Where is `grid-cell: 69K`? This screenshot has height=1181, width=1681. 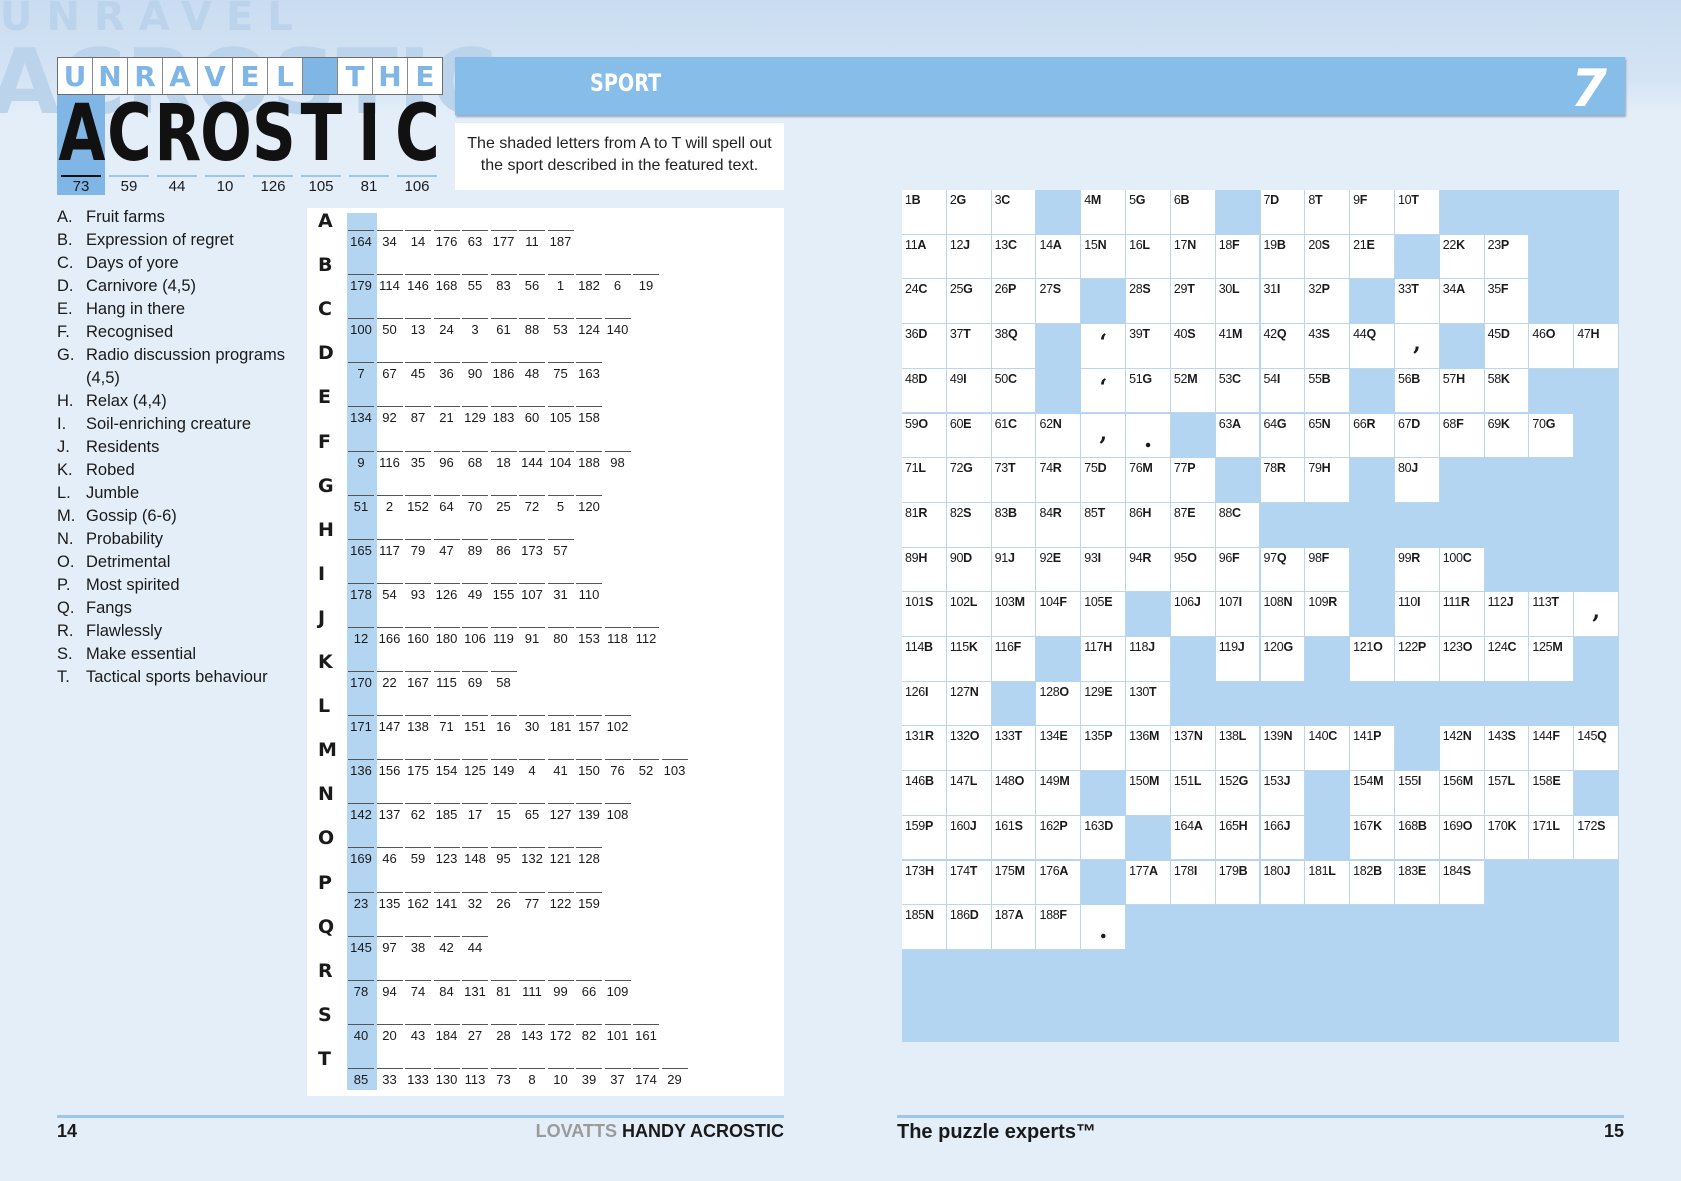
grid-cell: 69K is located at coordinates (1507, 436).